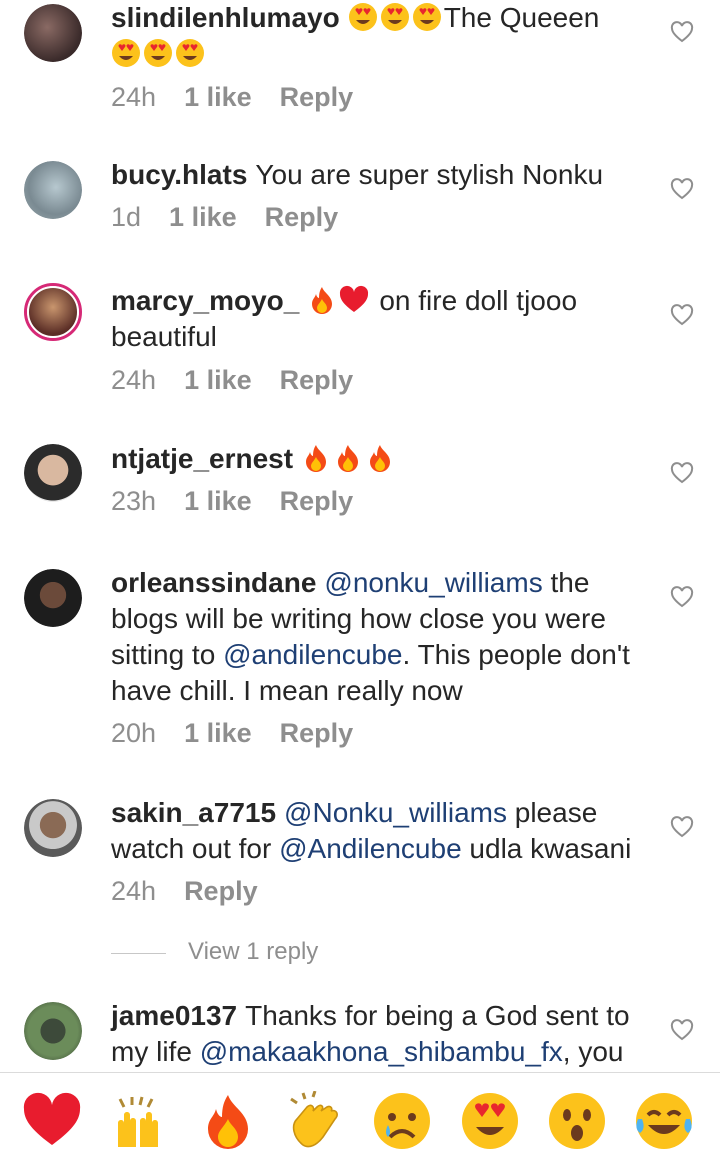 The image size is (720, 1161). What do you see at coordinates (52, 1121) in the screenshot?
I see `red-heart-icon` at bounding box center [52, 1121].